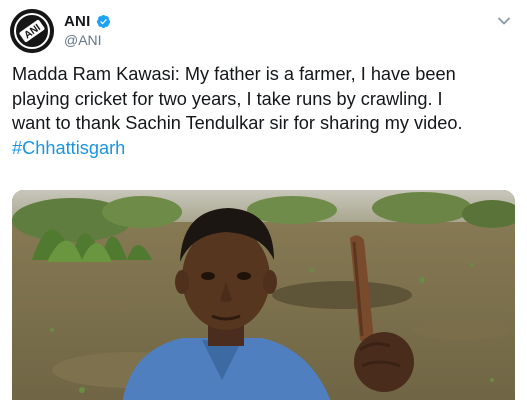 The width and height of the screenshot is (527, 400). Describe the element at coordinates (83, 40) in the screenshot. I see `author-handle: @ANI` at that location.